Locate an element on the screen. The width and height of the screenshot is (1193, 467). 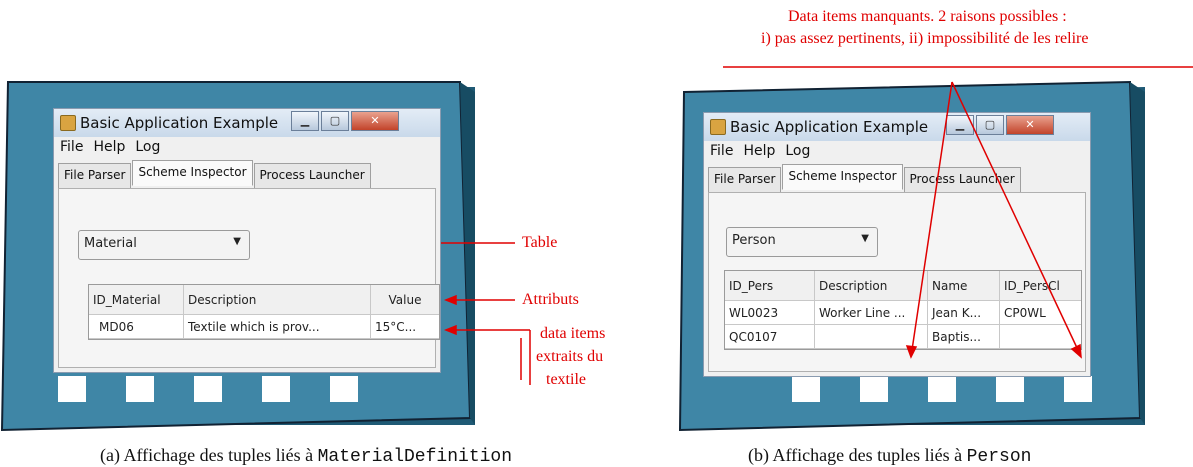
table-header: ID_Material Description Value is located at coordinates (264, 300).